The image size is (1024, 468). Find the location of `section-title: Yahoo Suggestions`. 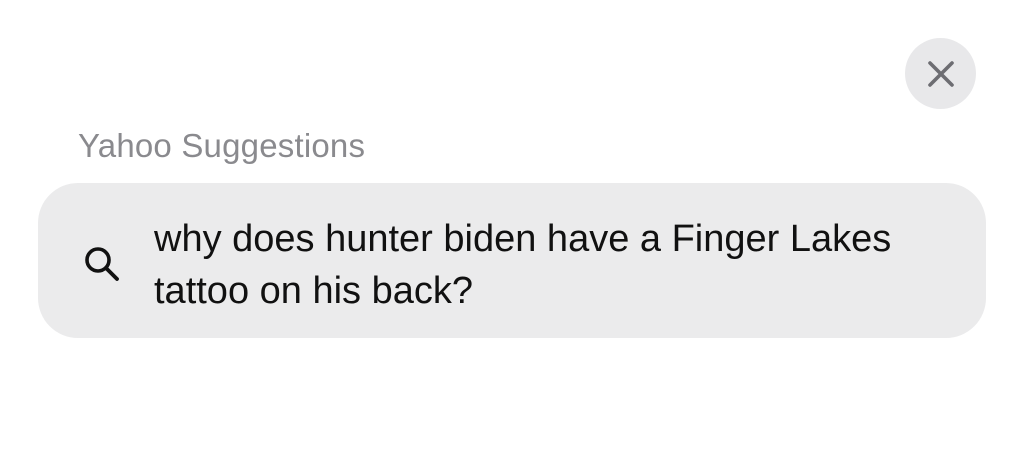

section-title: Yahoo Suggestions is located at coordinates (222, 145).